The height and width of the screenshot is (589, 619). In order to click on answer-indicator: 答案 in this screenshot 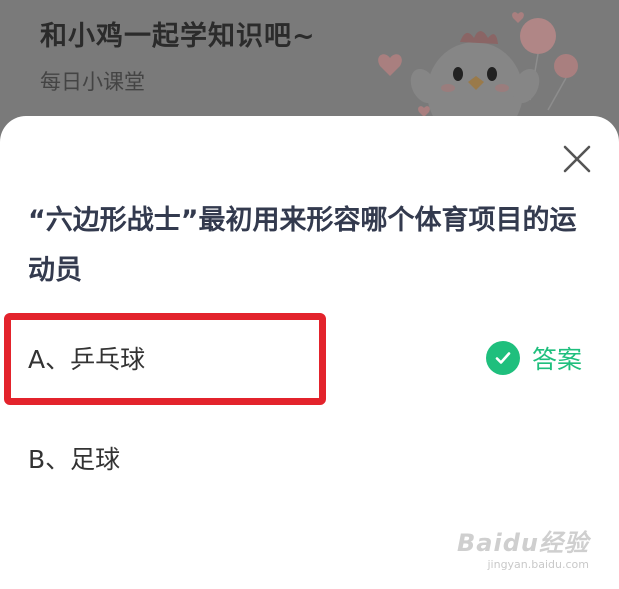, I will do `click(534, 358)`.